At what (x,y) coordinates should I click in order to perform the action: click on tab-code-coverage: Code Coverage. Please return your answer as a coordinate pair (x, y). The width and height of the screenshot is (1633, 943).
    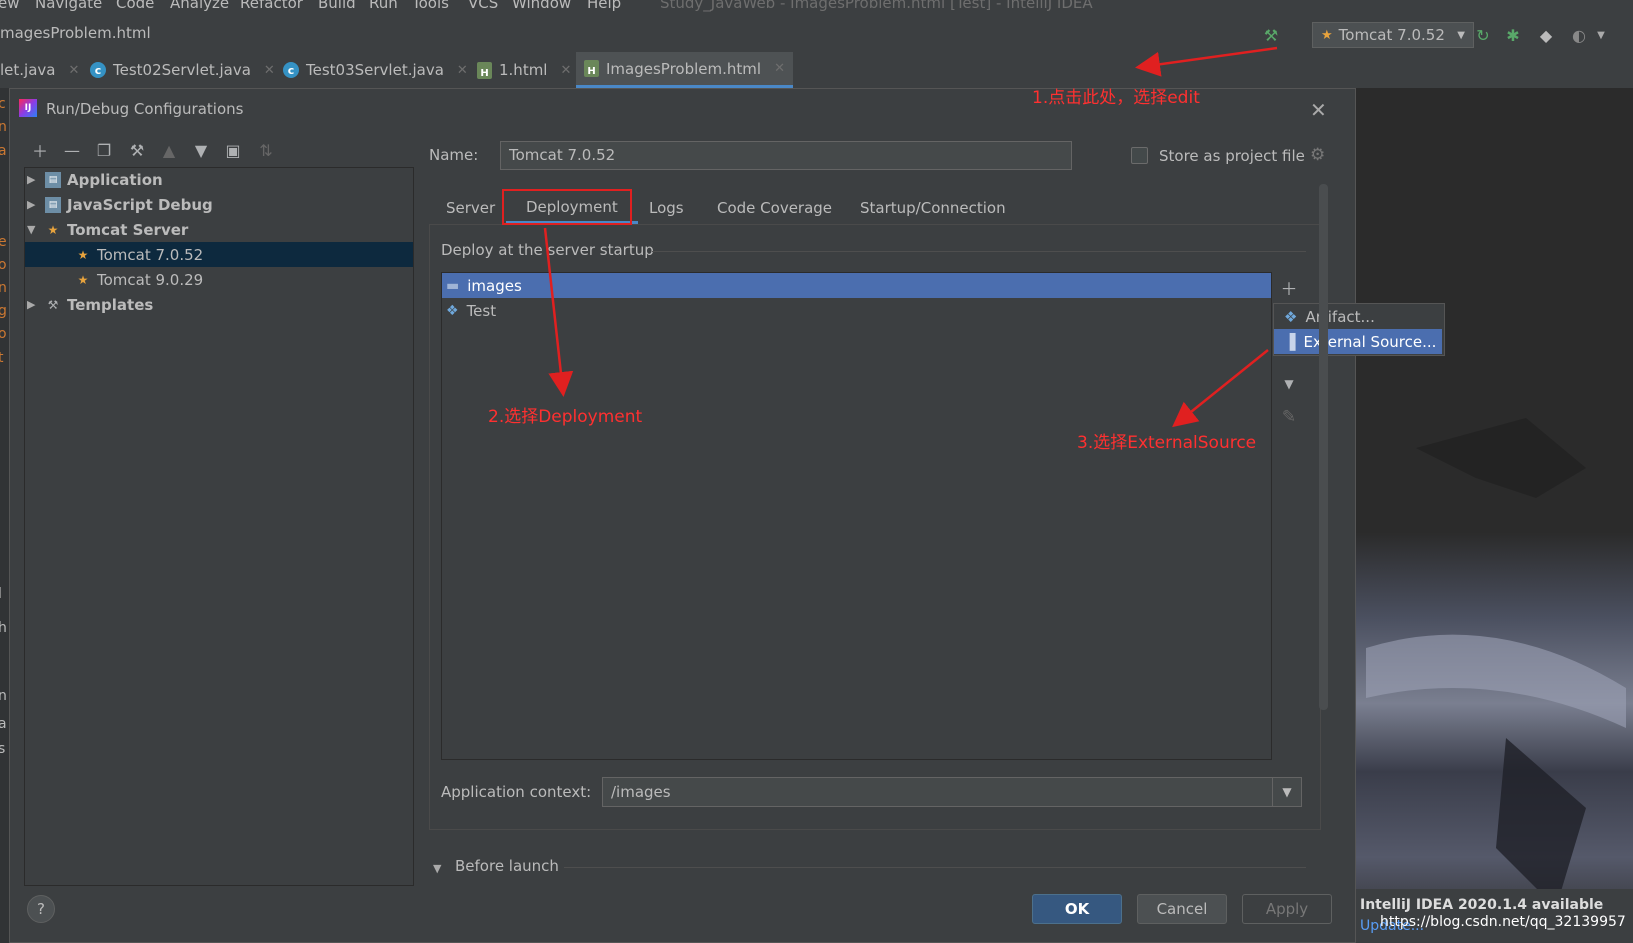
    Looking at the image, I should click on (774, 208).